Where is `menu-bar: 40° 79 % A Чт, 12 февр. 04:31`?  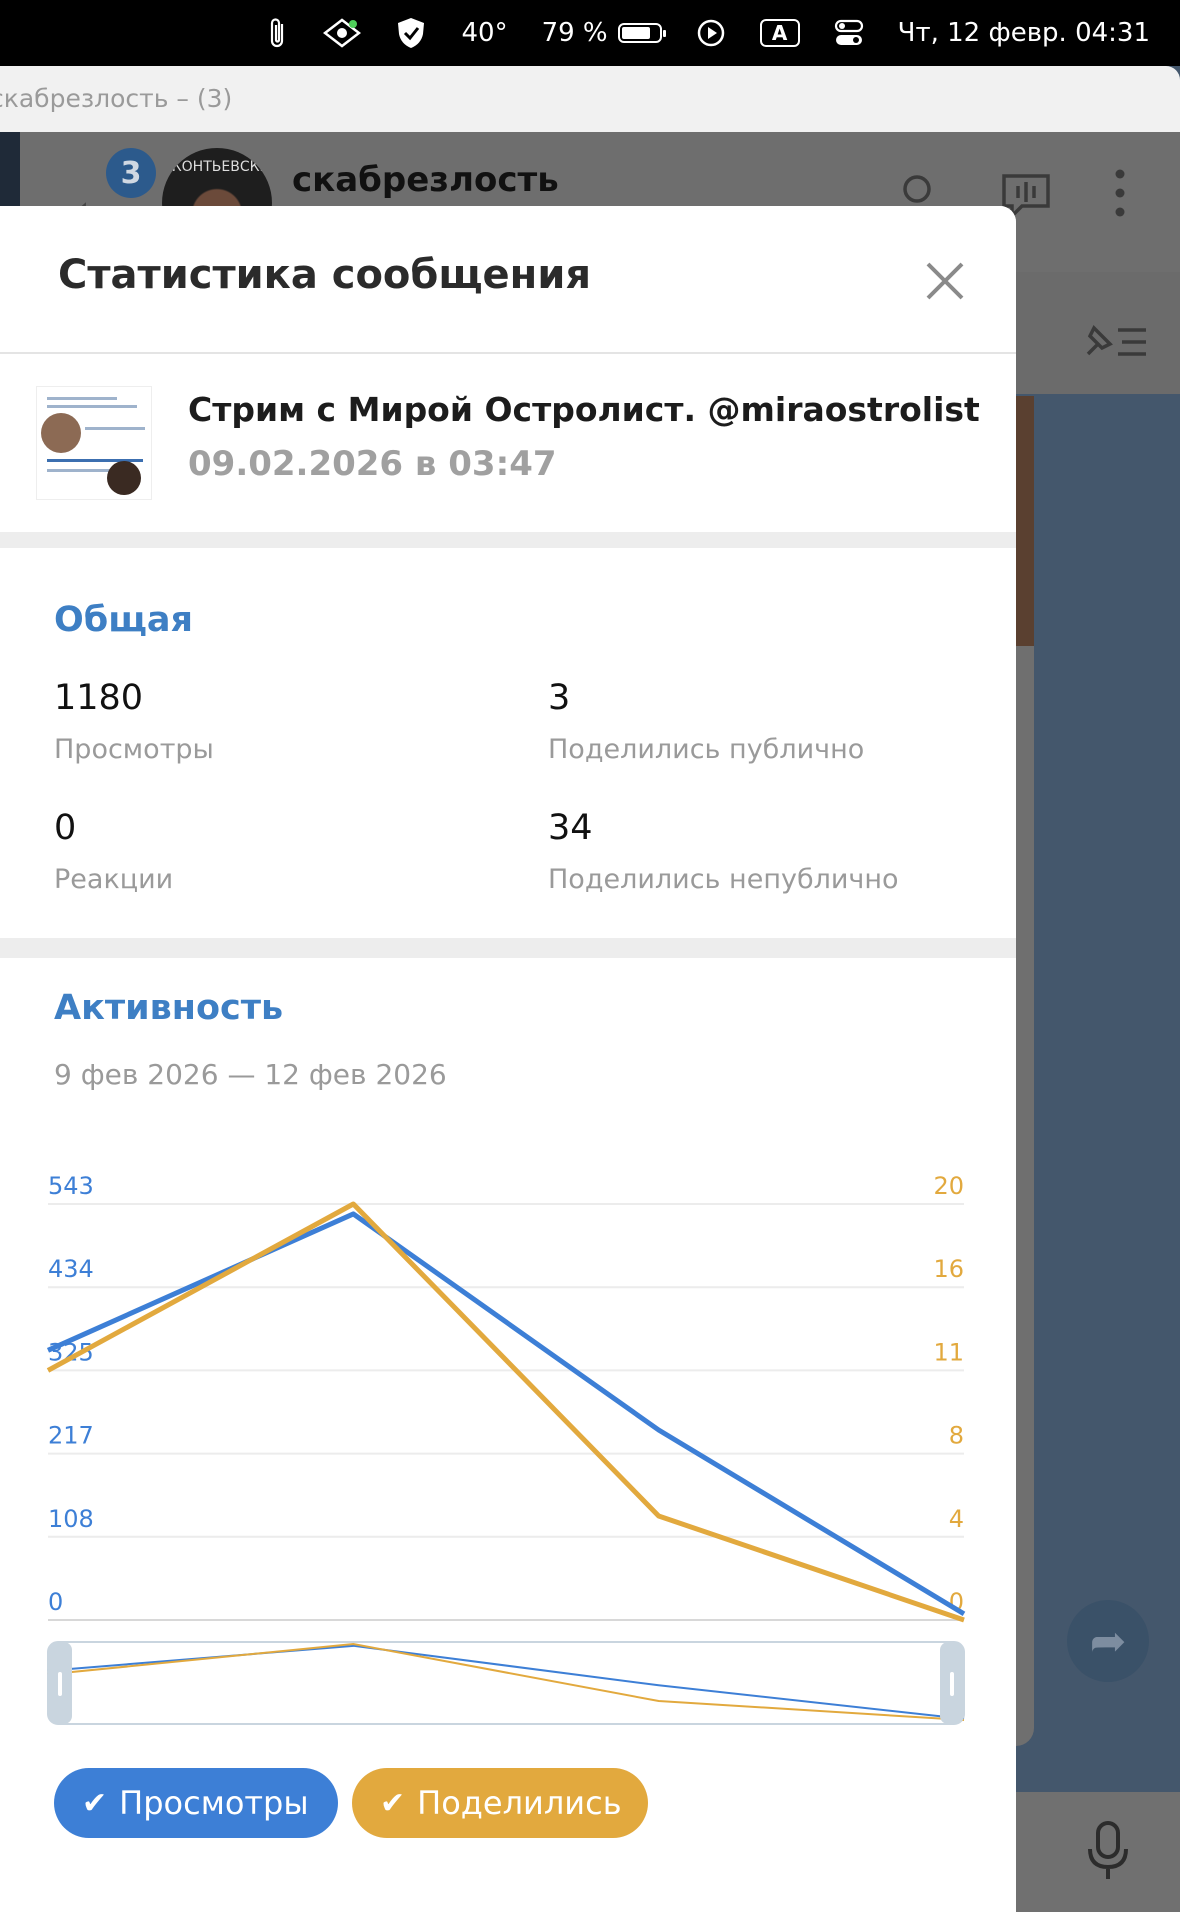
menu-bar: 40° 79 % A Чт, 12 февр. 04:31 is located at coordinates (590, 33).